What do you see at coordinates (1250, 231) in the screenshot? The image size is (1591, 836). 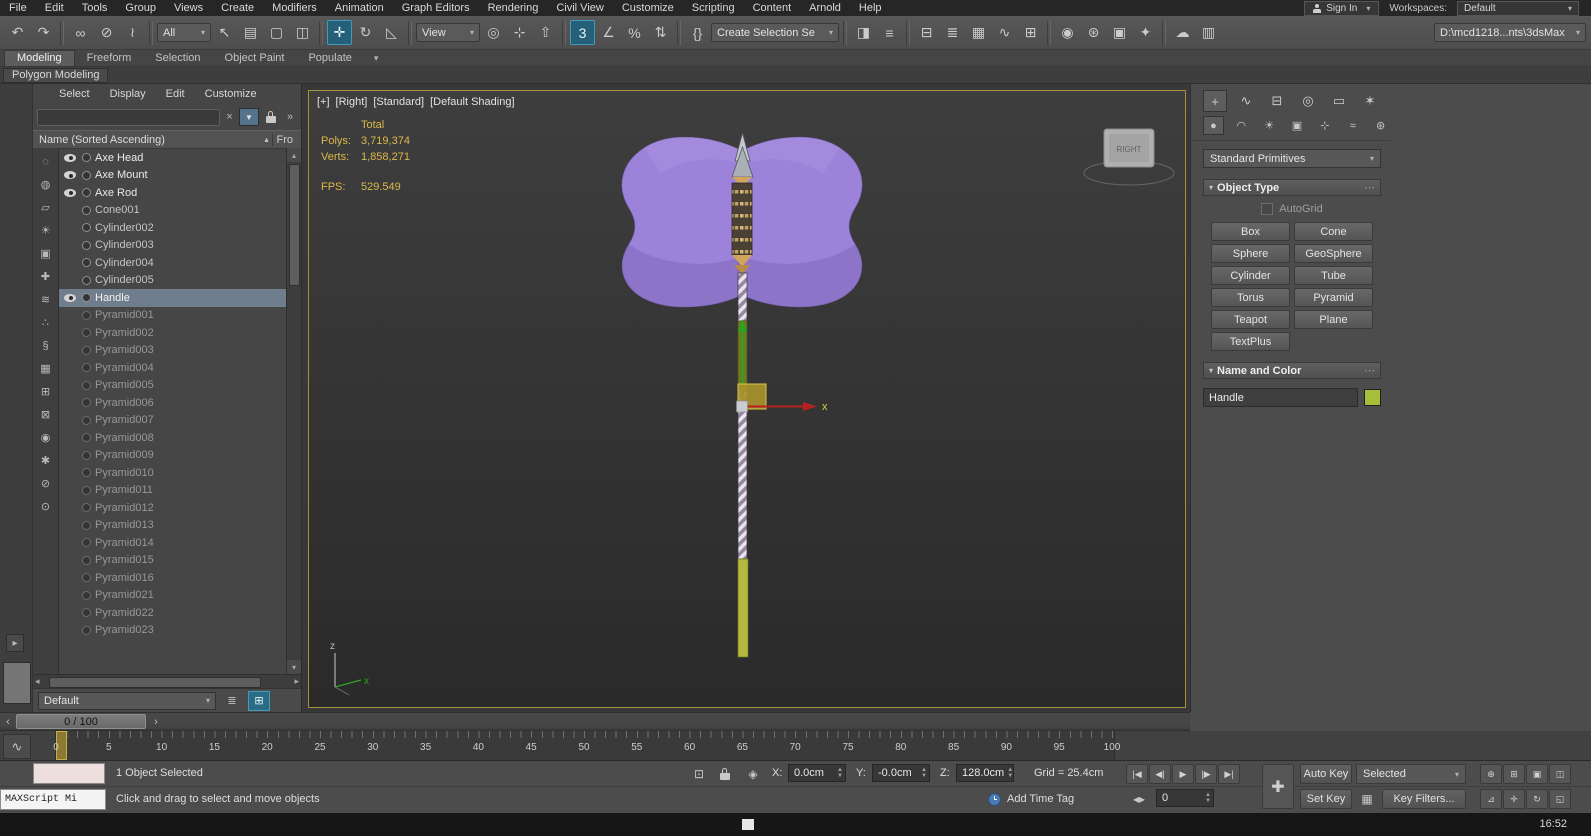 I see `create-box-button: Box` at bounding box center [1250, 231].